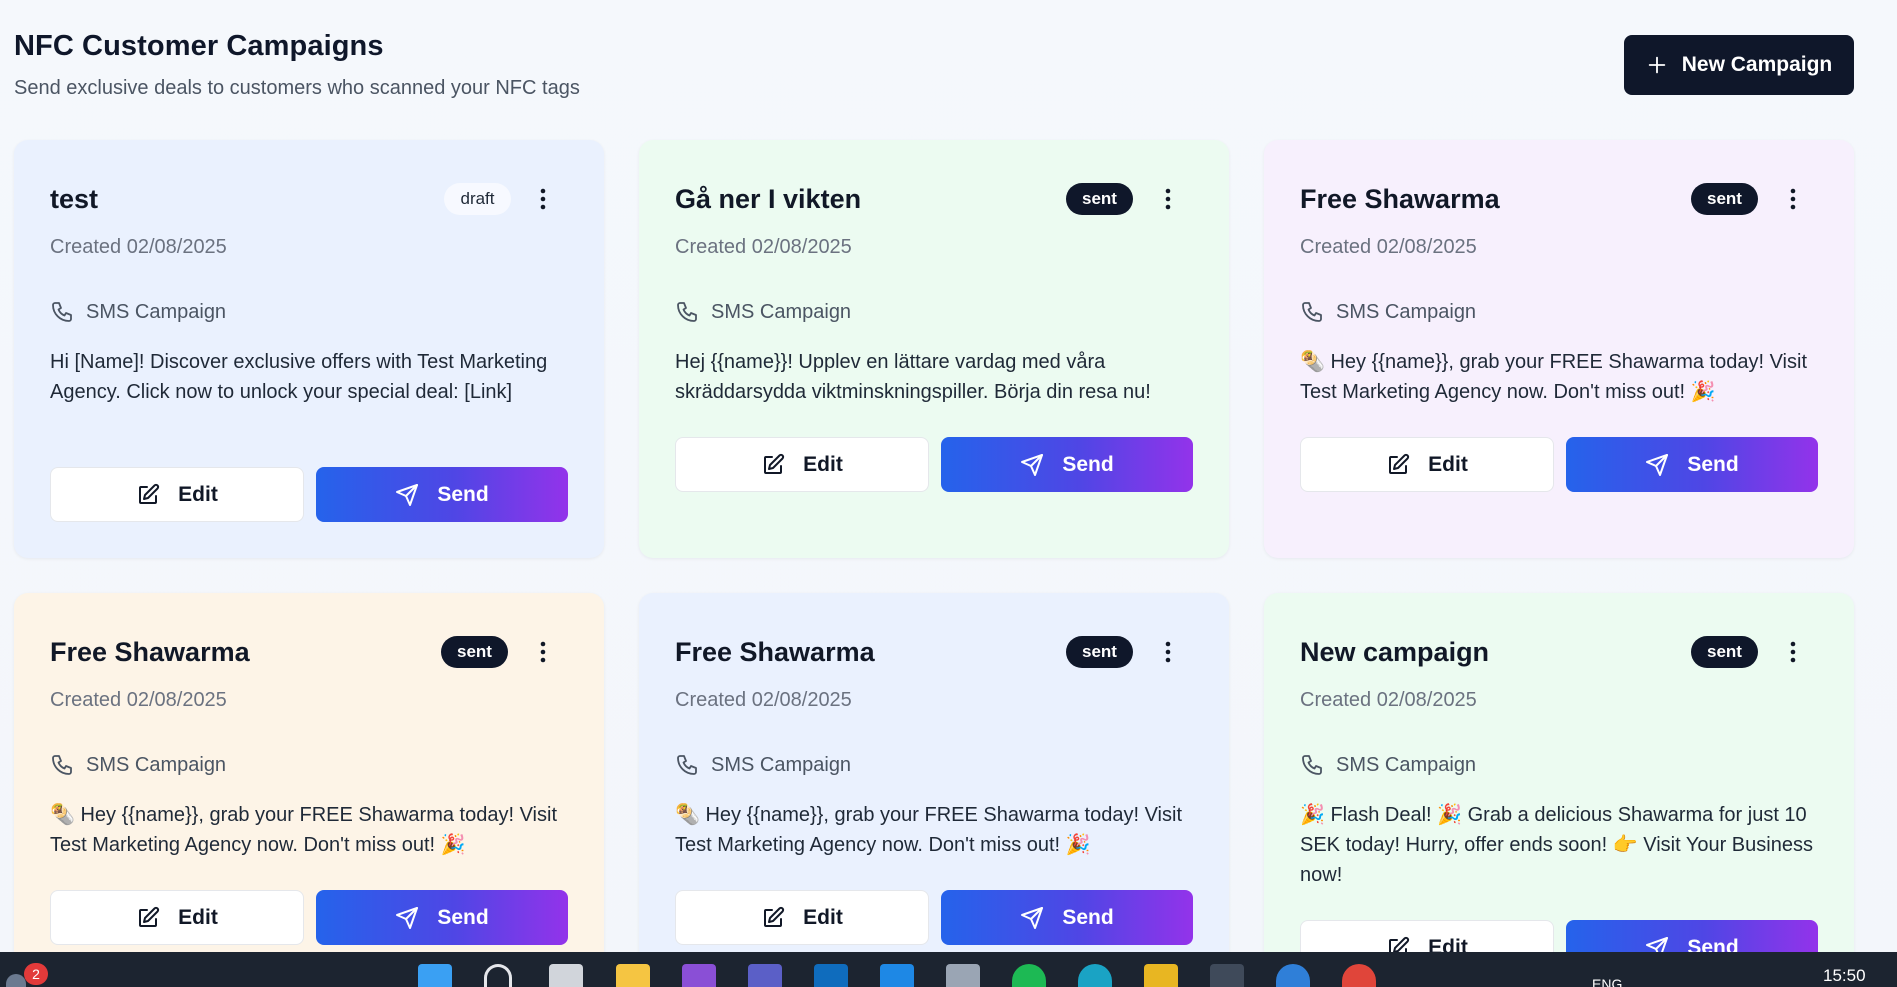 The image size is (1897, 987). I want to click on language-indicator: ENG, so click(1607, 981).